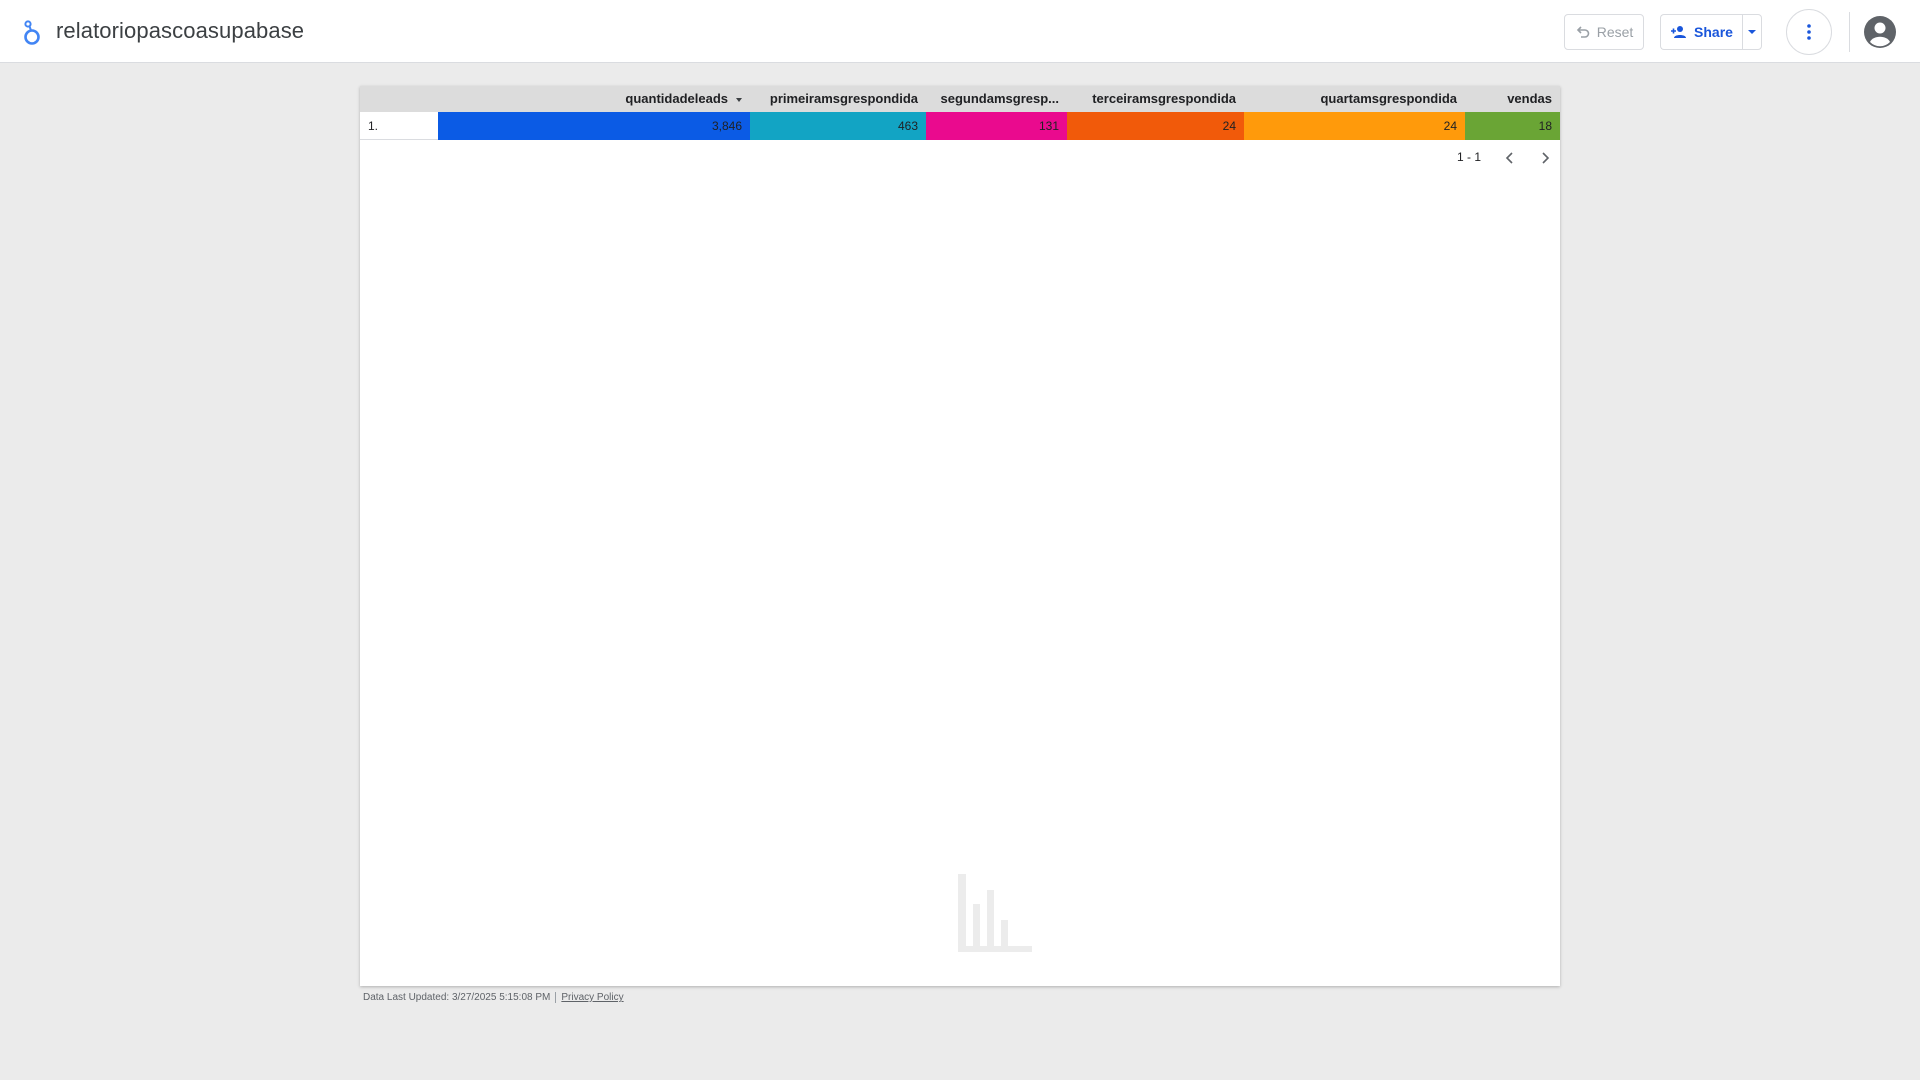 This screenshot has height=1080, width=1920. Describe the element at coordinates (594, 126) in the screenshot. I see `cell-quantidadeleads: 3,846` at that location.